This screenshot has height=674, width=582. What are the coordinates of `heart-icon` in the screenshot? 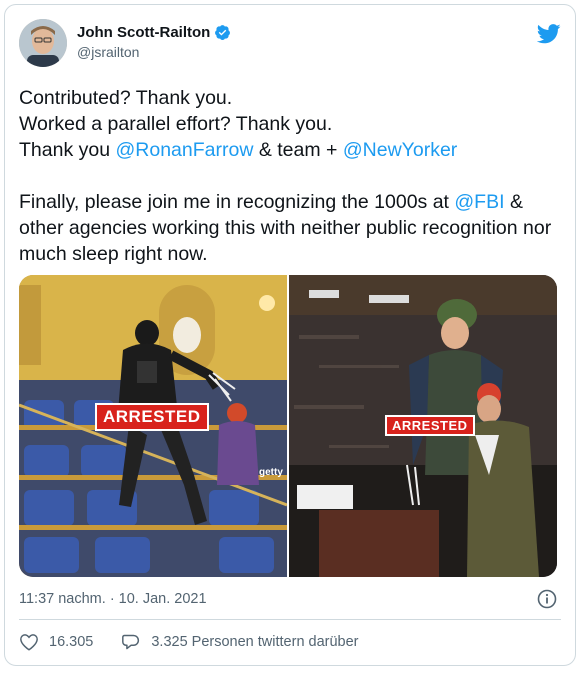 It's located at (29, 642).